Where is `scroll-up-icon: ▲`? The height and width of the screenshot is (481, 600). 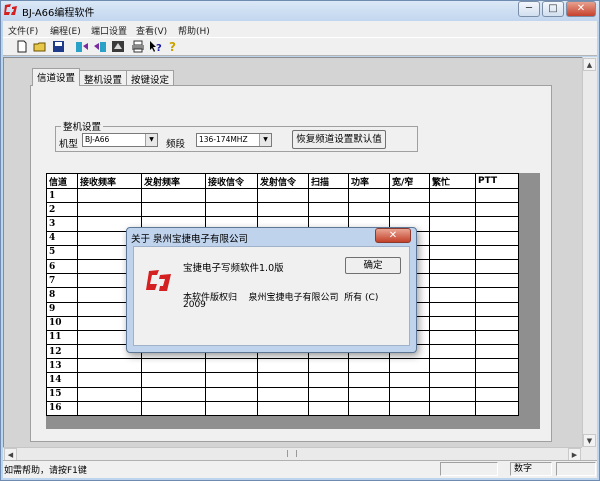 scroll-up-icon: ▲ is located at coordinates (589, 64).